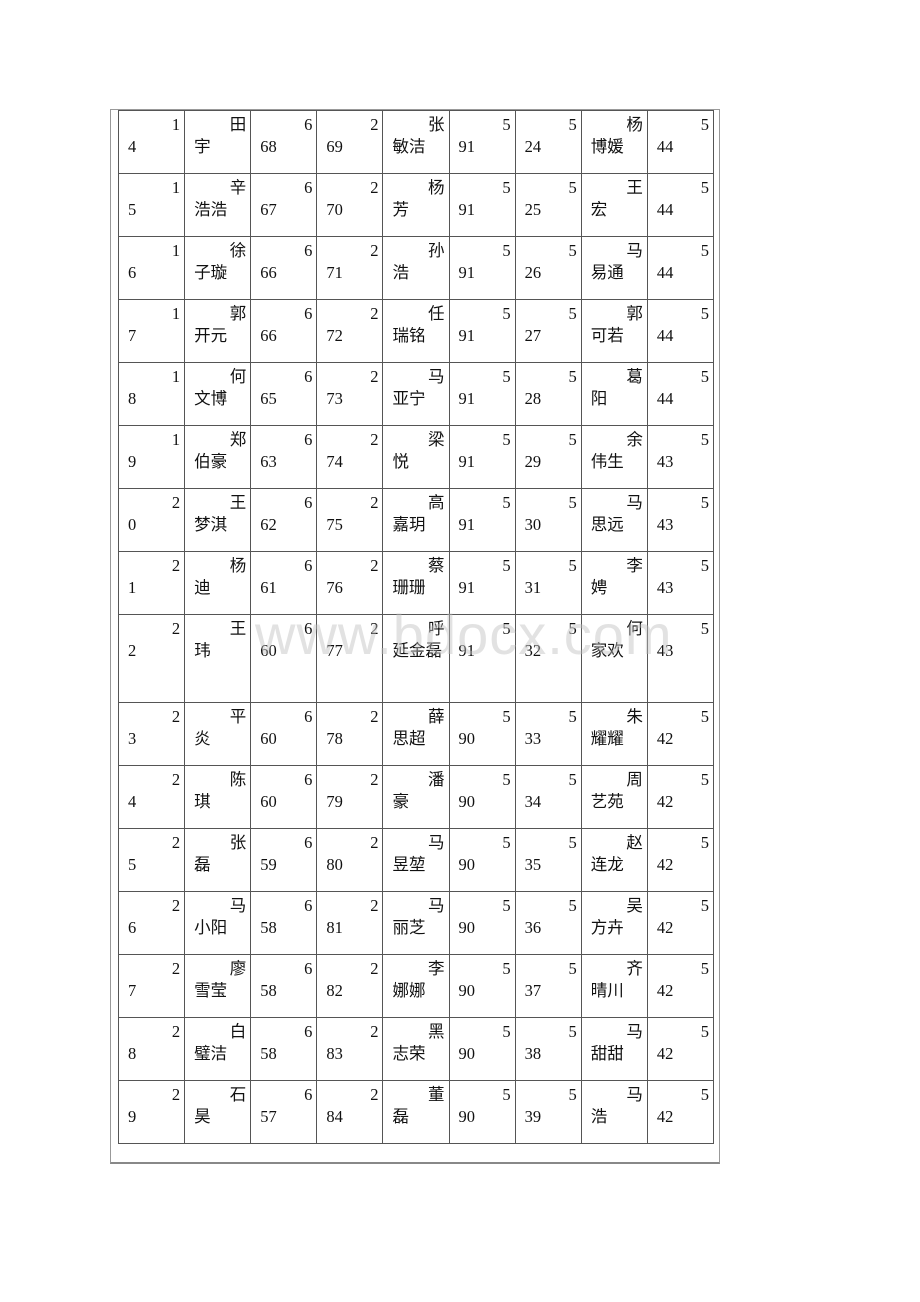 The width and height of the screenshot is (920, 1302). I want to click on cell-text-bottom: 90, so click(467, 990).